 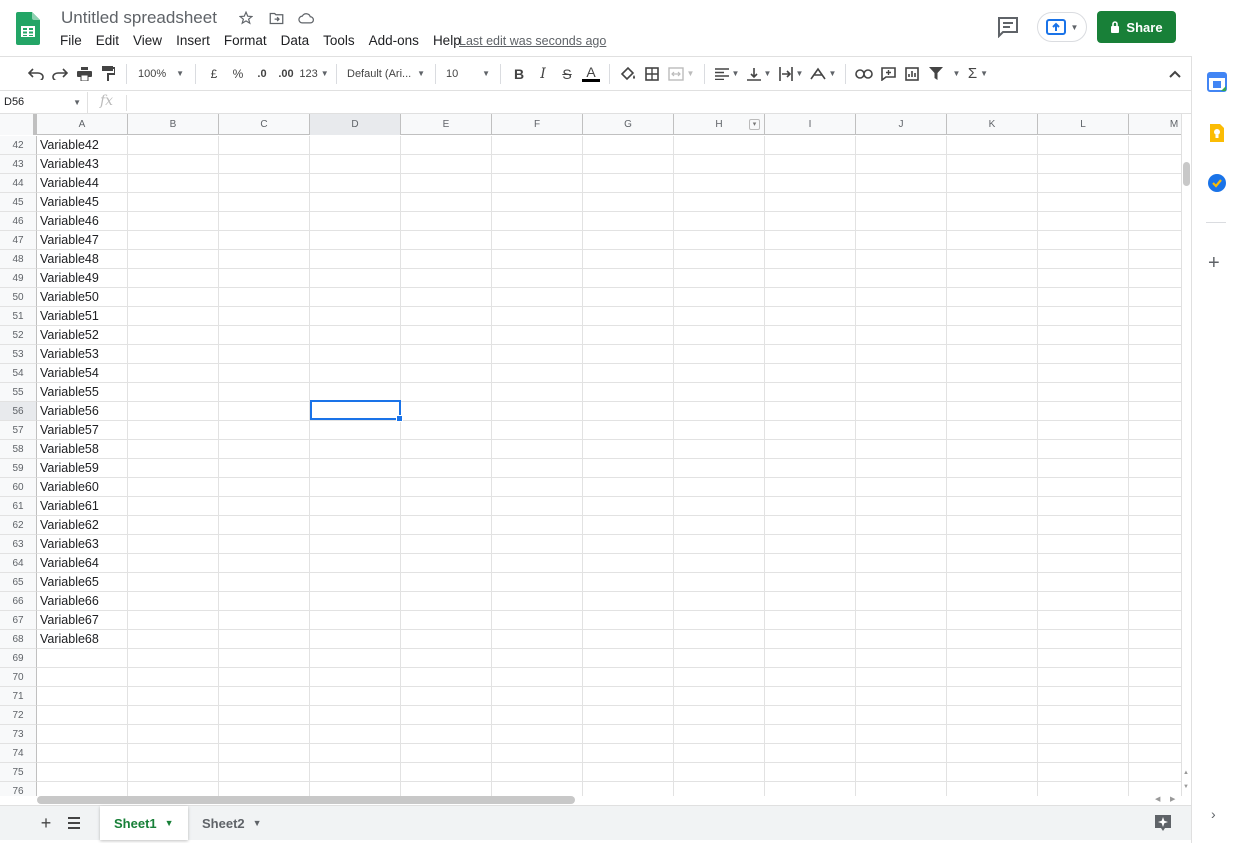 I want to click on cell-l72, so click(x=1083, y=715).